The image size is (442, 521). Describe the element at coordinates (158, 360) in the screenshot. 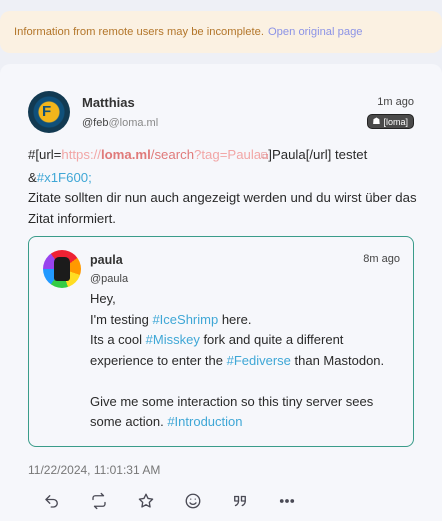

I see `text: experience to enter the` at that location.